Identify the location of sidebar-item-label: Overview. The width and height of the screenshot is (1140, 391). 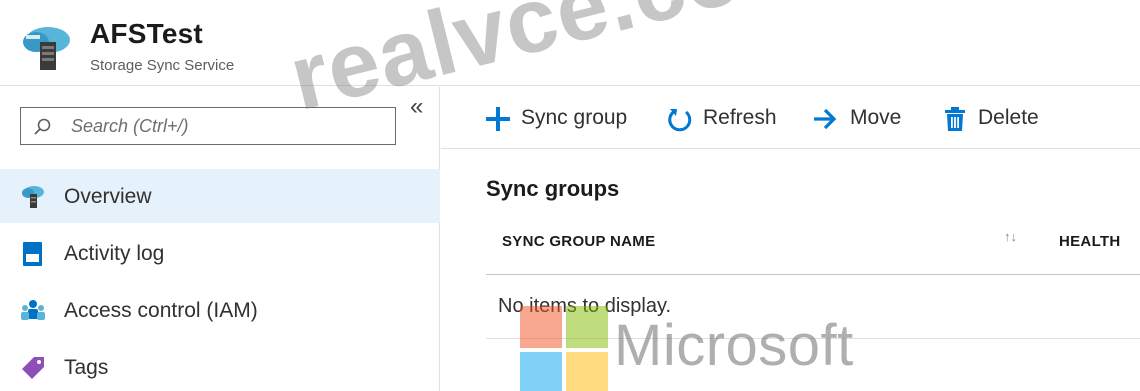
(108, 196).